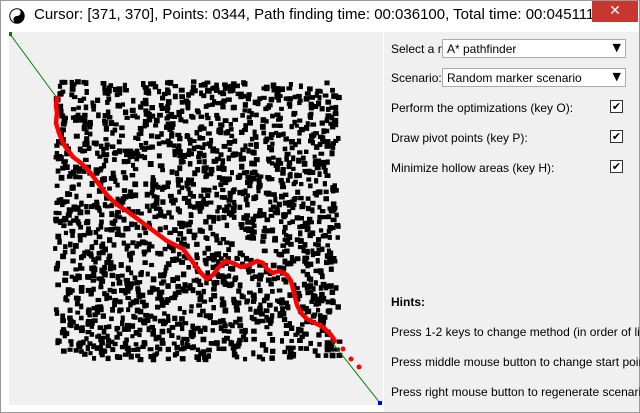 The height and width of the screenshot is (413, 640). I want to click on method-select: A* pathfinder ▼, so click(534, 48).